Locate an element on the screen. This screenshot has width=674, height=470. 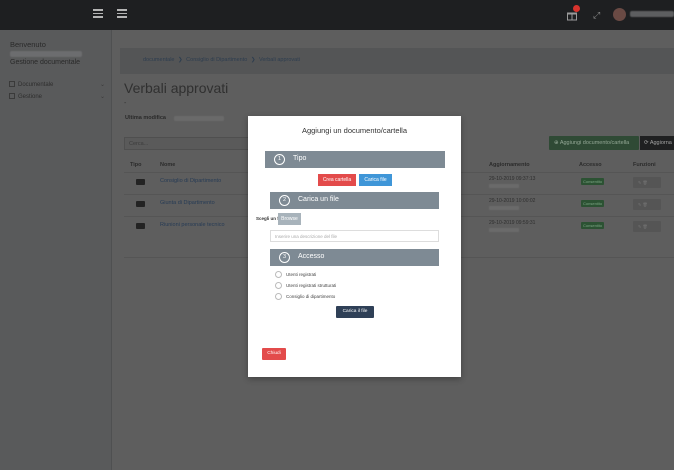
top-bar: ⤢ is located at coordinates (337, 15).